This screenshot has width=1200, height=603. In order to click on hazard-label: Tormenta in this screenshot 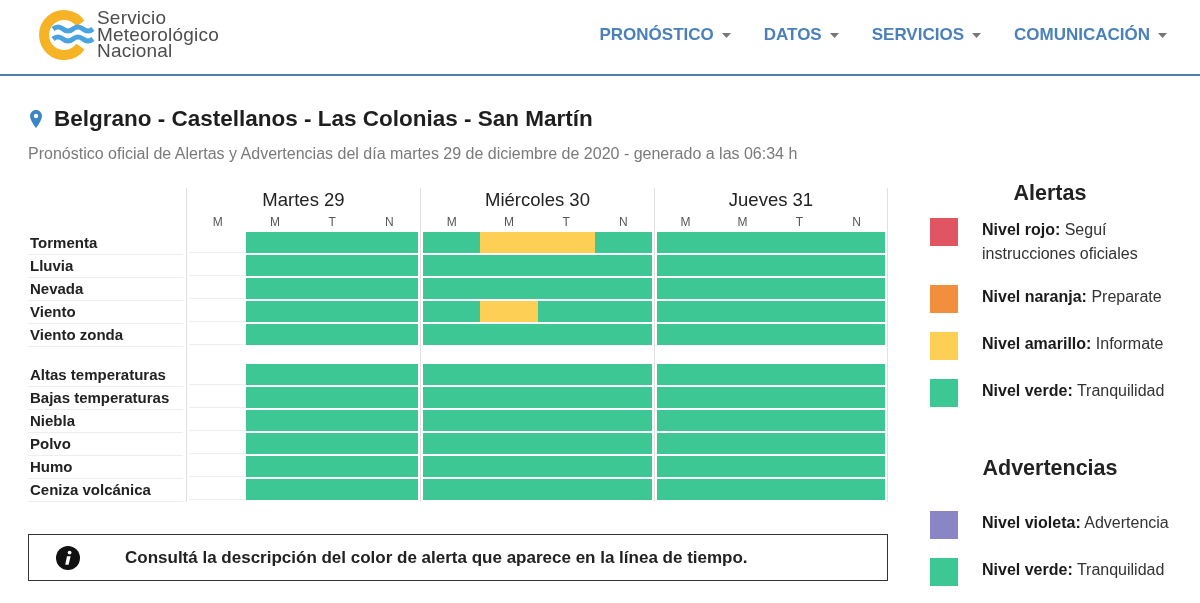, I will do `click(105, 243)`.